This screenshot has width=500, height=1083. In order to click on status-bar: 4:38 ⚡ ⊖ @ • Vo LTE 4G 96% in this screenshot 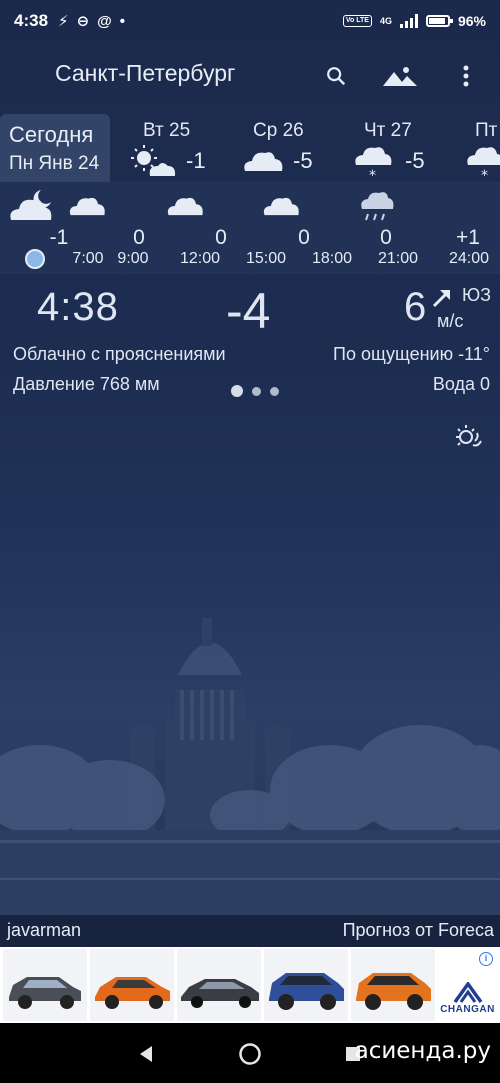, I will do `click(250, 21)`.